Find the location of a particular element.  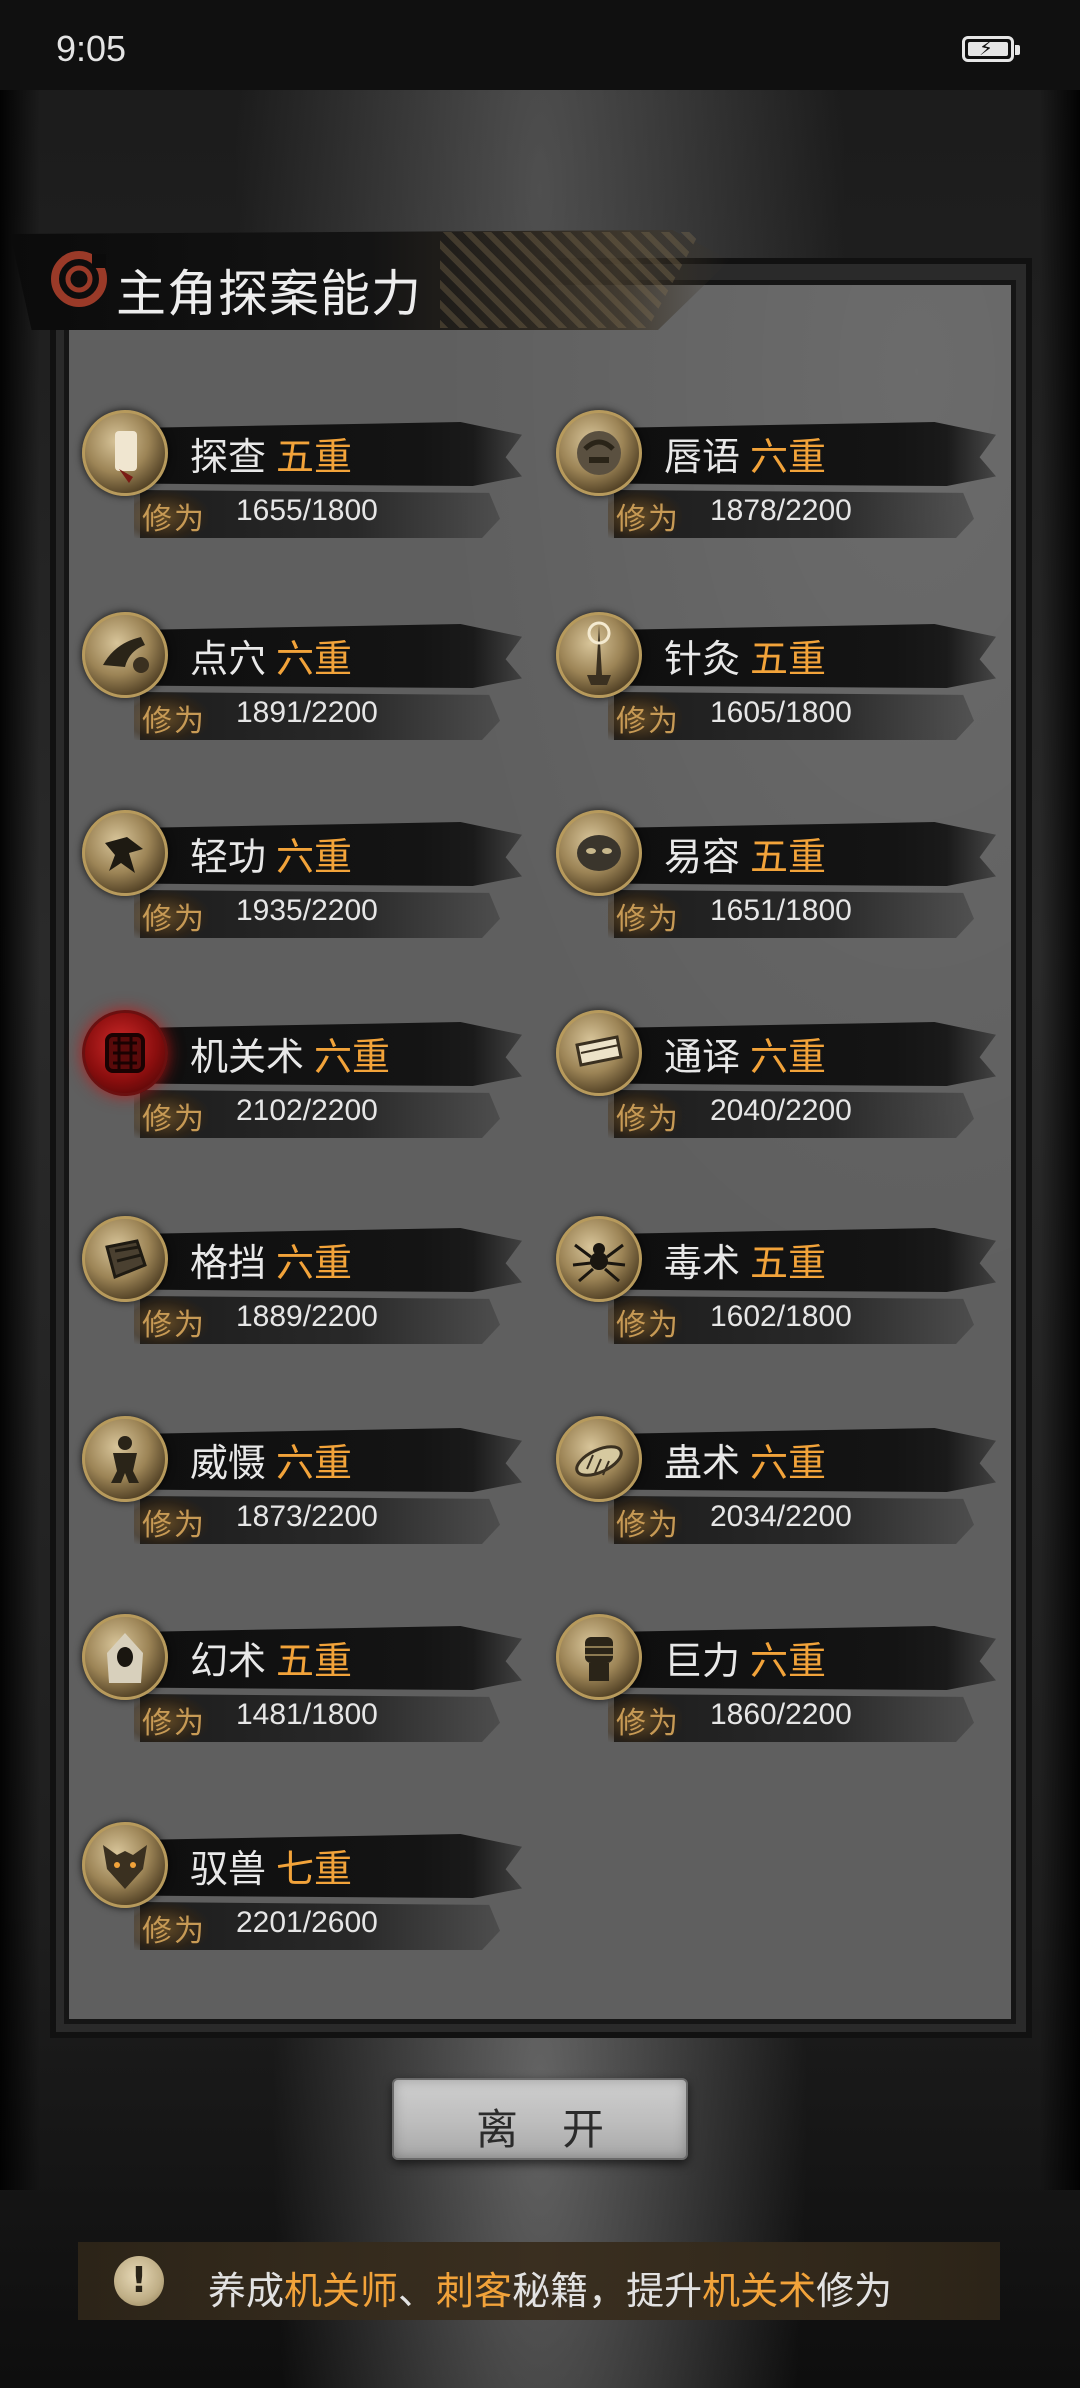

skill-card: 唇语 六重修为 1878/2200 is located at coordinates (776, 478).